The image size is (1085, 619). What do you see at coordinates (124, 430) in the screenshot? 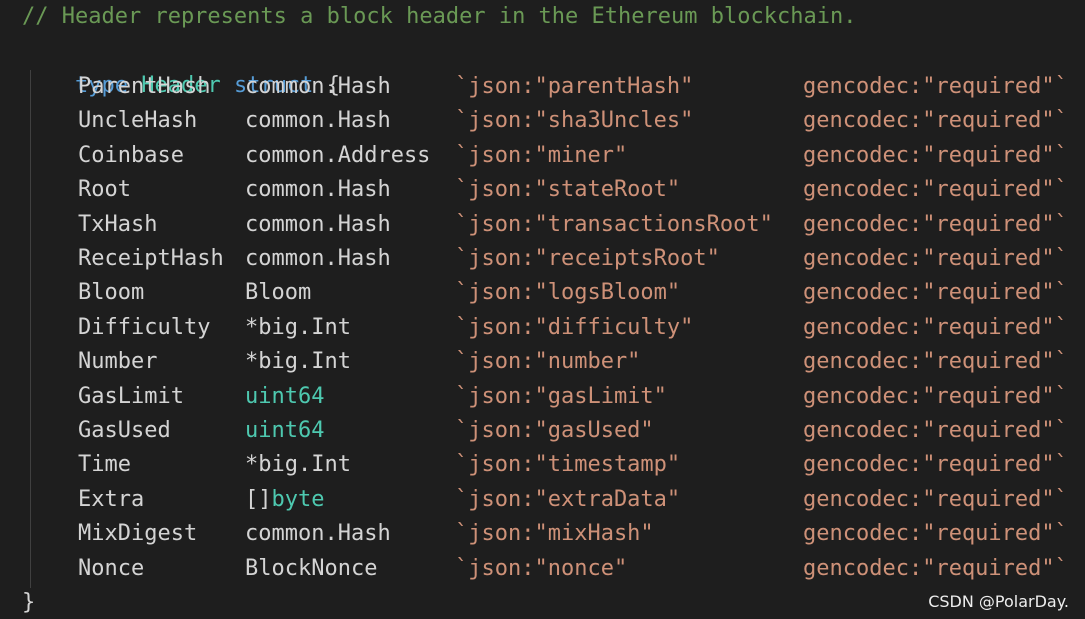
I see `field-name: GasUsed` at bounding box center [124, 430].